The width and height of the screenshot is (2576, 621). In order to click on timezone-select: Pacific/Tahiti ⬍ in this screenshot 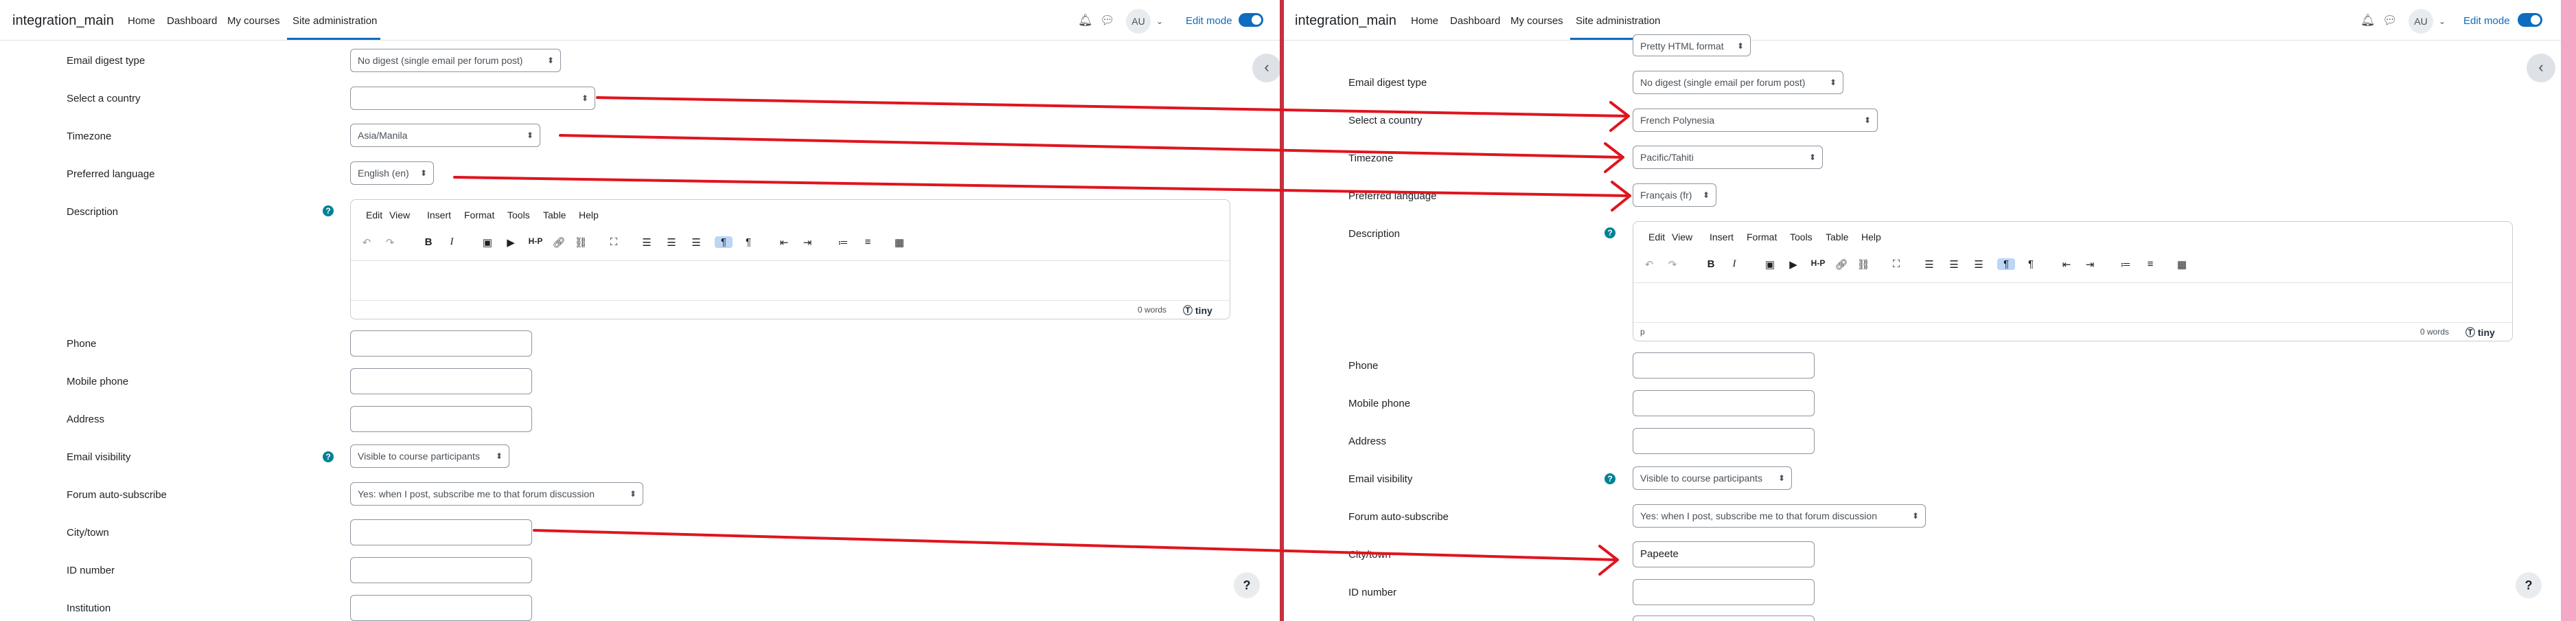, I will do `click(1728, 157)`.